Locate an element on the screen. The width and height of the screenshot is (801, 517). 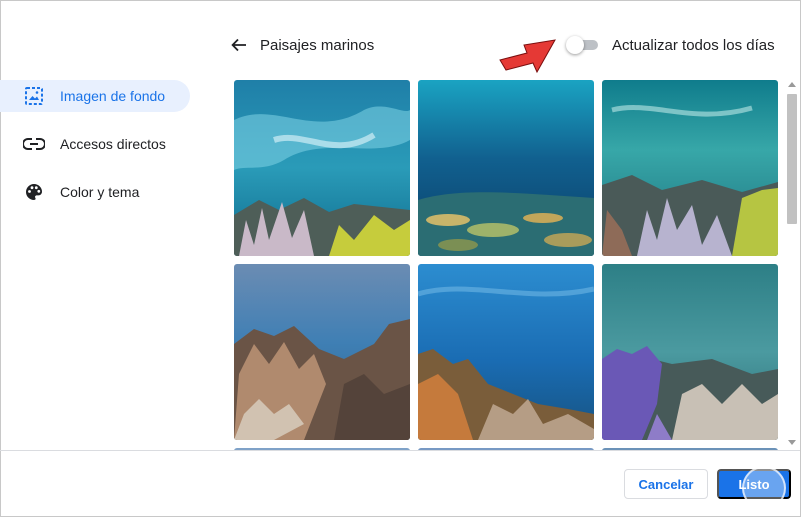
sidebar-item-color-theme: Color y tema is located at coordinates (100, 192).